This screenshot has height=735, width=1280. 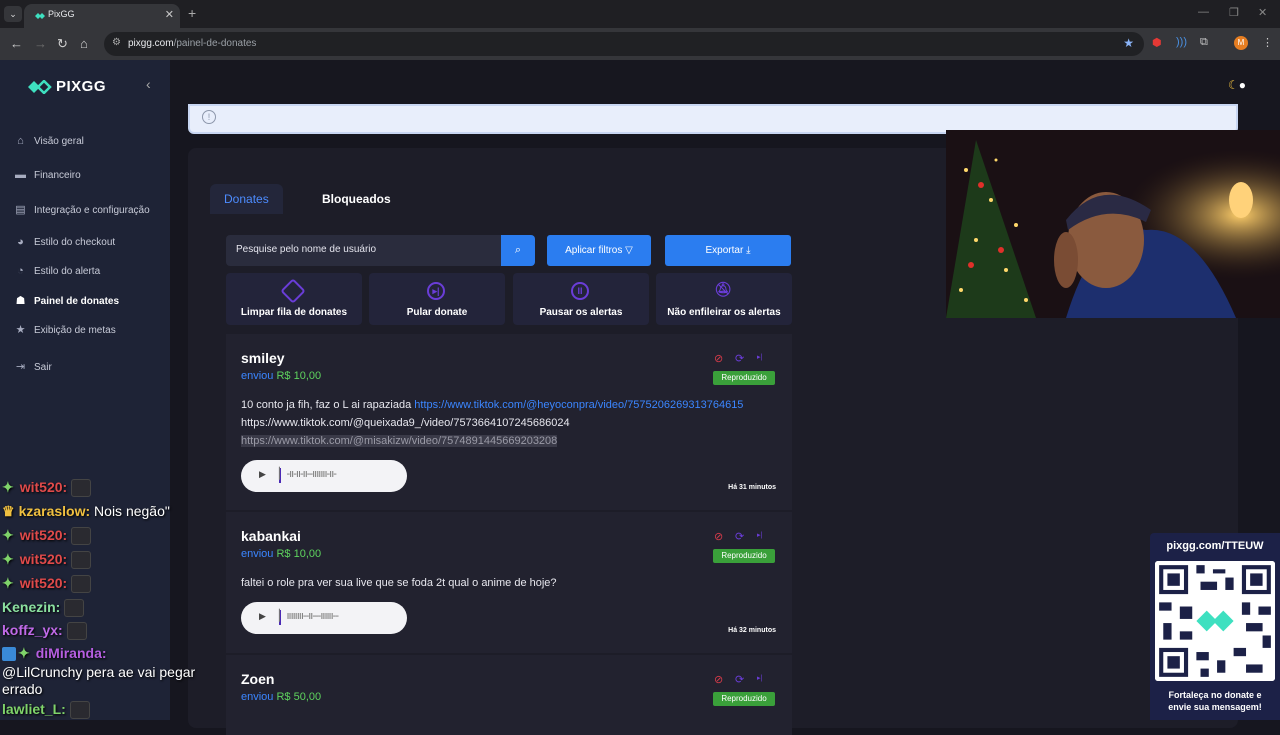 I want to click on sidebar-item-label: Painel de donates, so click(x=77, y=301).